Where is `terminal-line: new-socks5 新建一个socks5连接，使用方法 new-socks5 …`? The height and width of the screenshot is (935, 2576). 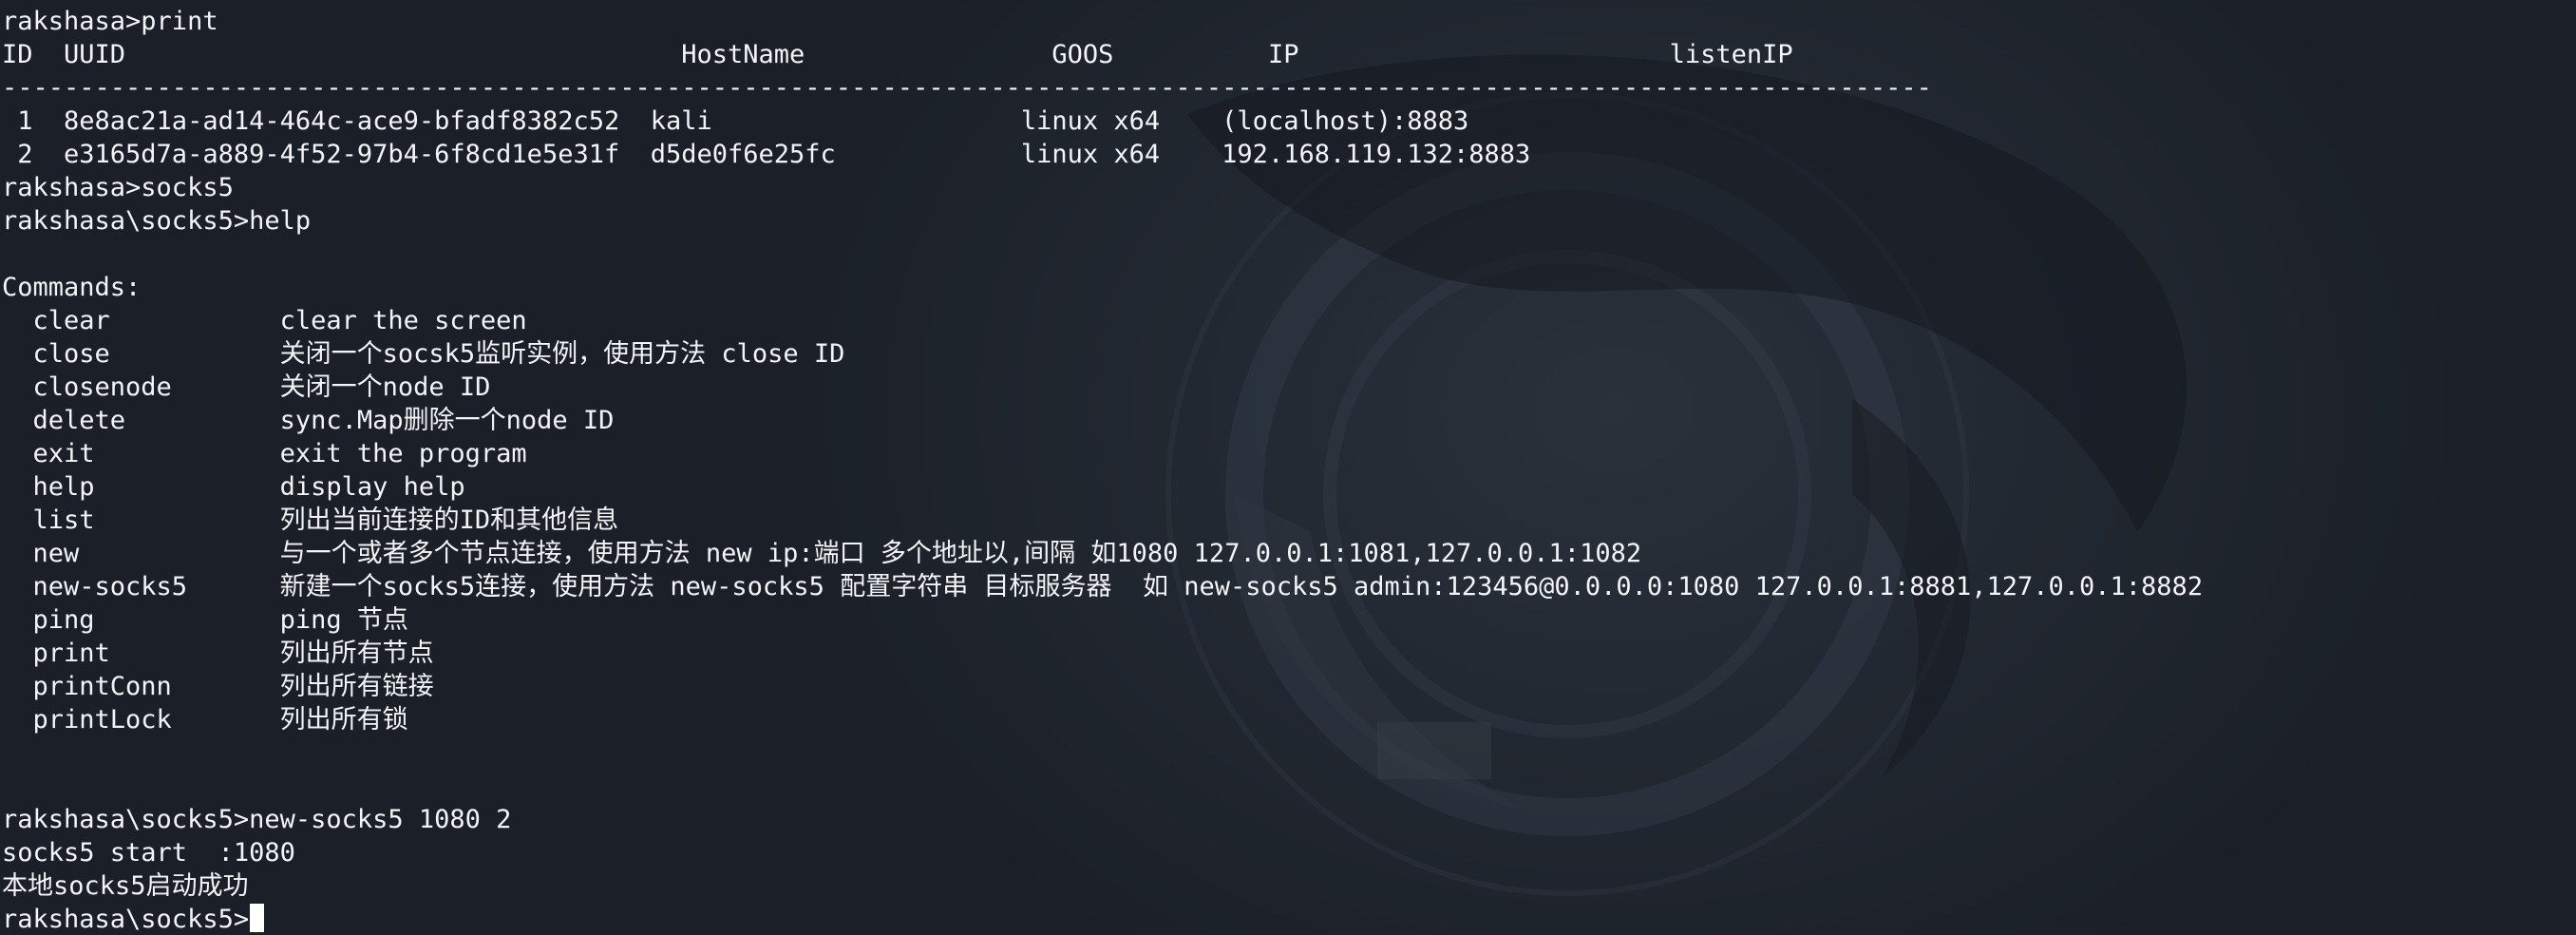 terminal-line: new-socks5 新建一个socks5连接，使用方法 new-socks5 … is located at coordinates (1103, 586).